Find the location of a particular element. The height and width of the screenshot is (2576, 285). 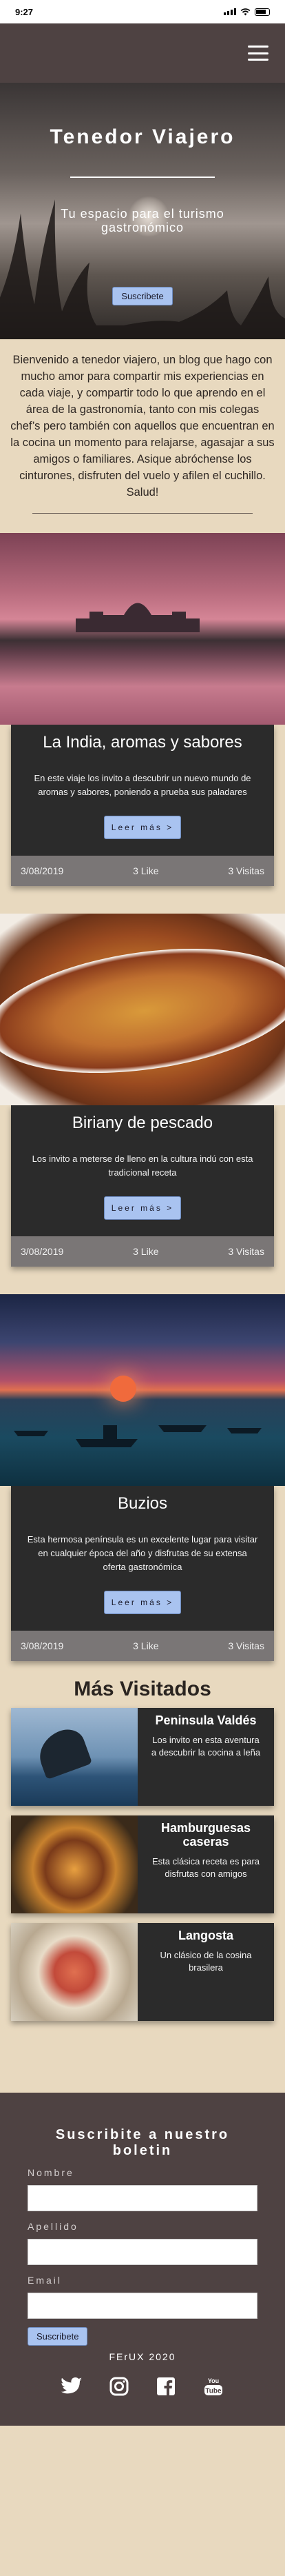

status-bar: 9:27 is located at coordinates (142, 11).